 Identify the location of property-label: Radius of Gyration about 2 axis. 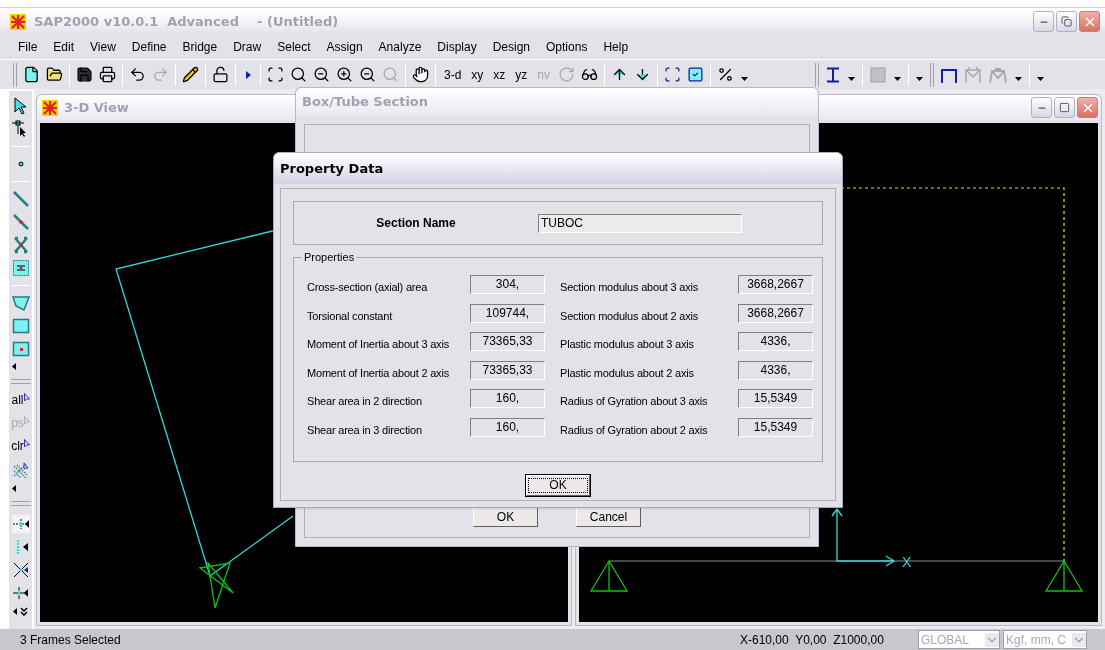
(634, 430).